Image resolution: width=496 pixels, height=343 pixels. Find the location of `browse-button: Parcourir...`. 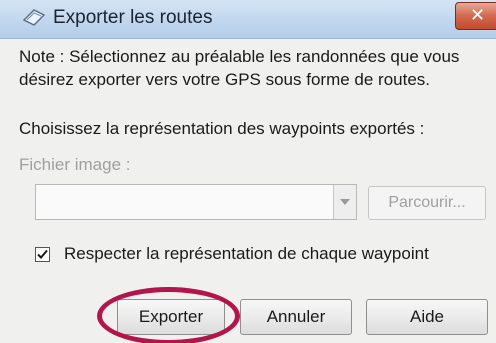

browse-button: Parcourir... is located at coordinates (427, 203).